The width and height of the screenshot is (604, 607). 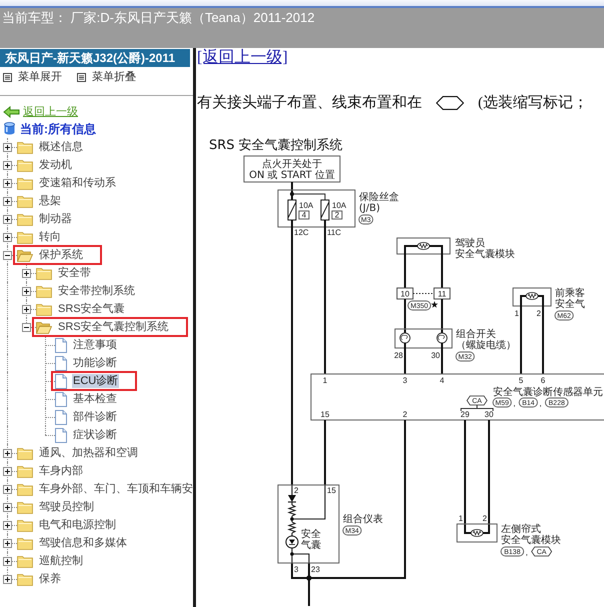 What do you see at coordinates (489, 414) in the screenshot?
I see `pin-number: 30` at bounding box center [489, 414].